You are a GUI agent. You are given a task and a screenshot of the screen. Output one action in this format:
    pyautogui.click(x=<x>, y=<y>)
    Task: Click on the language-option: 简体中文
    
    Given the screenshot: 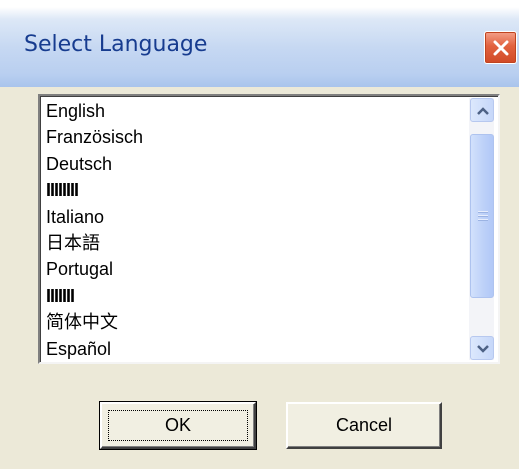 What is the action you would take?
    pyautogui.click(x=94, y=322)
    